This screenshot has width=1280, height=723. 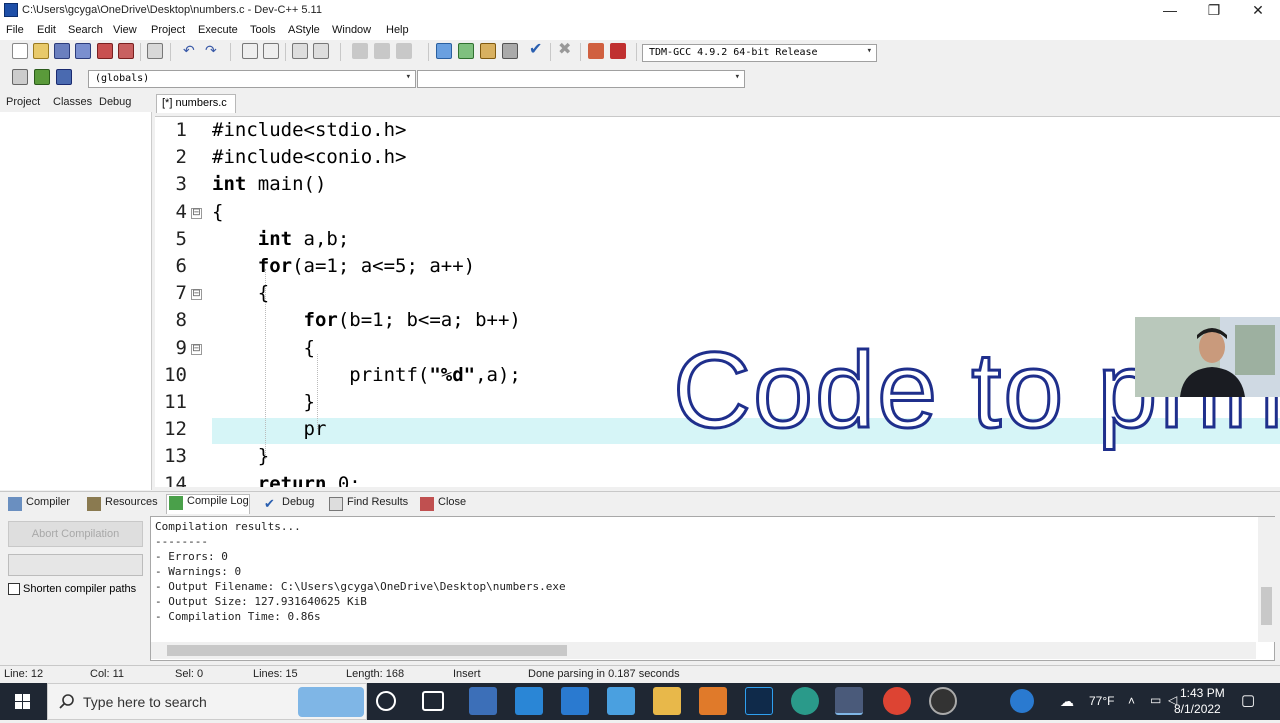 What do you see at coordinates (46, 30) in the screenshot?
I see `menu-edit: Edit` at bounding box center [46, 30].